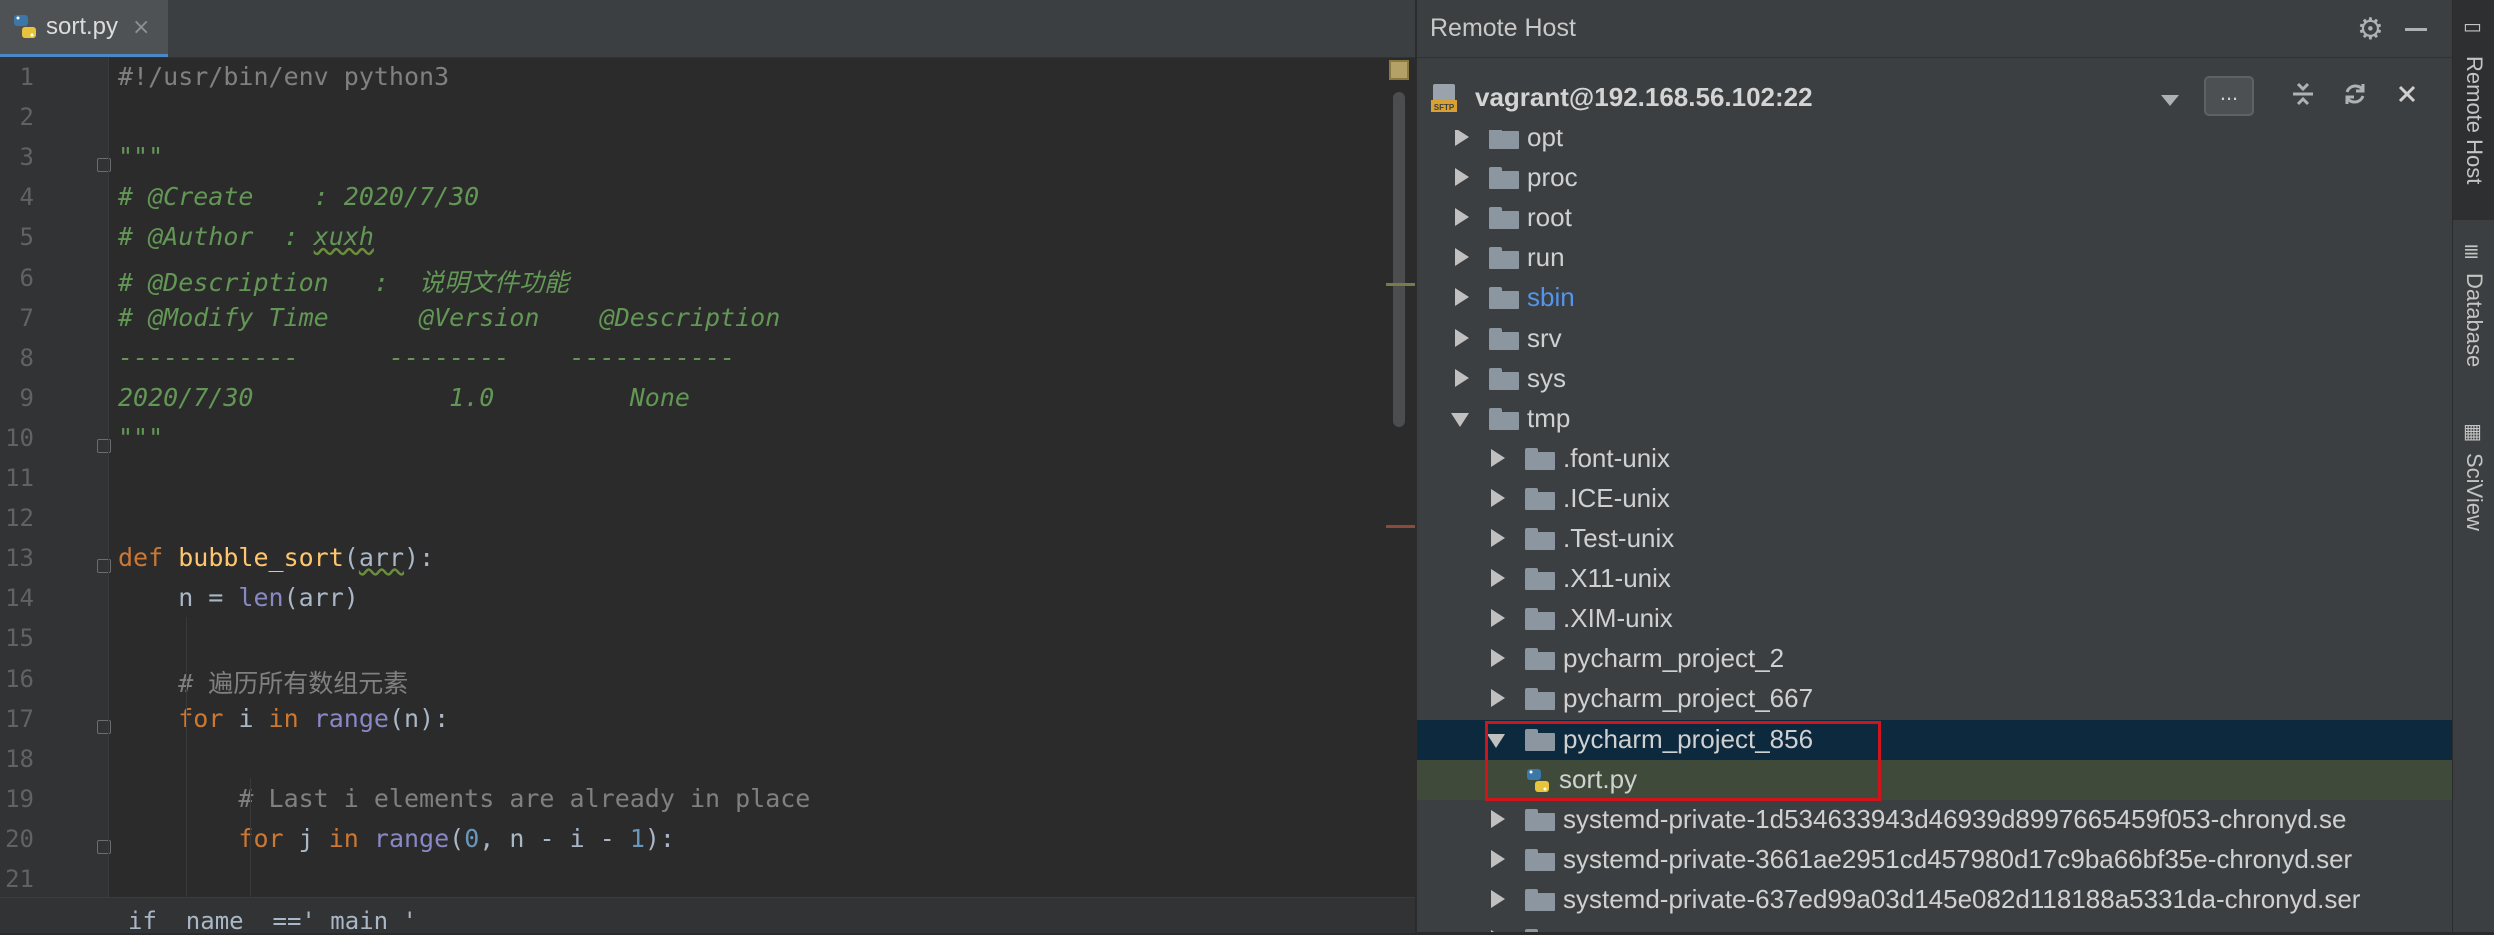  Describe the element at coordinates (1934, 699) in the screenshot. I see `tree-folder-row: pycharm_project_667` at that location.